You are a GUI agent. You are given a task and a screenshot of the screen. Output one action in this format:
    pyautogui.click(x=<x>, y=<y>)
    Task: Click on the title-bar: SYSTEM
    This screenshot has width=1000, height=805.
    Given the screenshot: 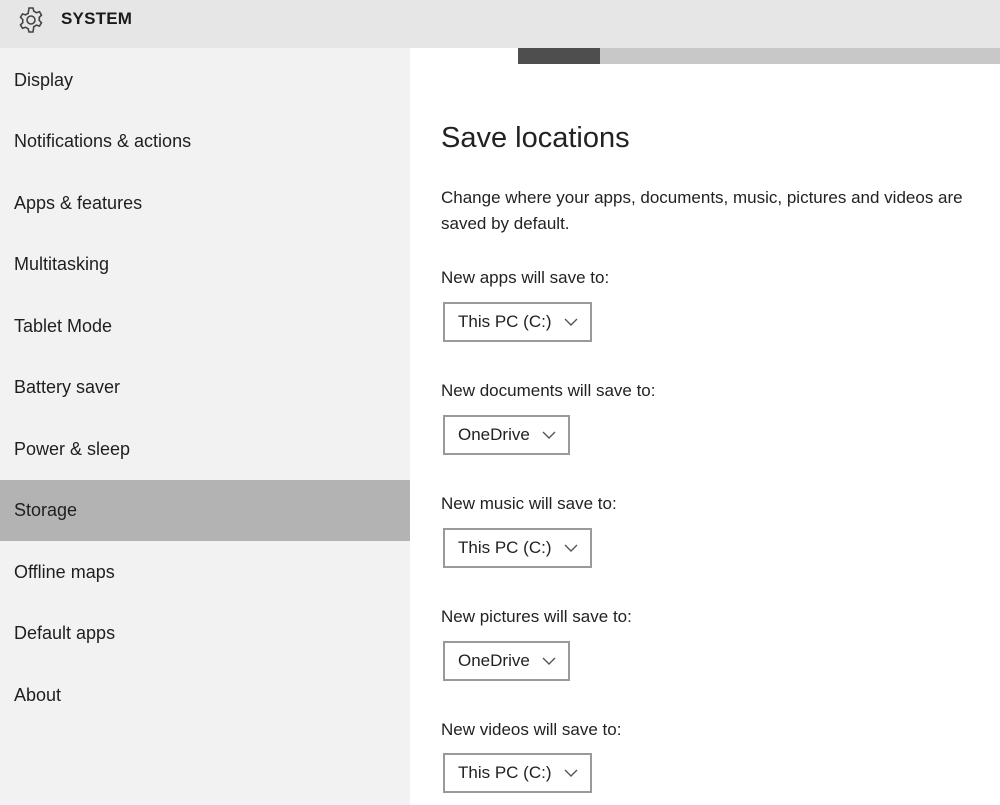 What is the action you would take?
    pyautogui.click(x=500, y=24)
    